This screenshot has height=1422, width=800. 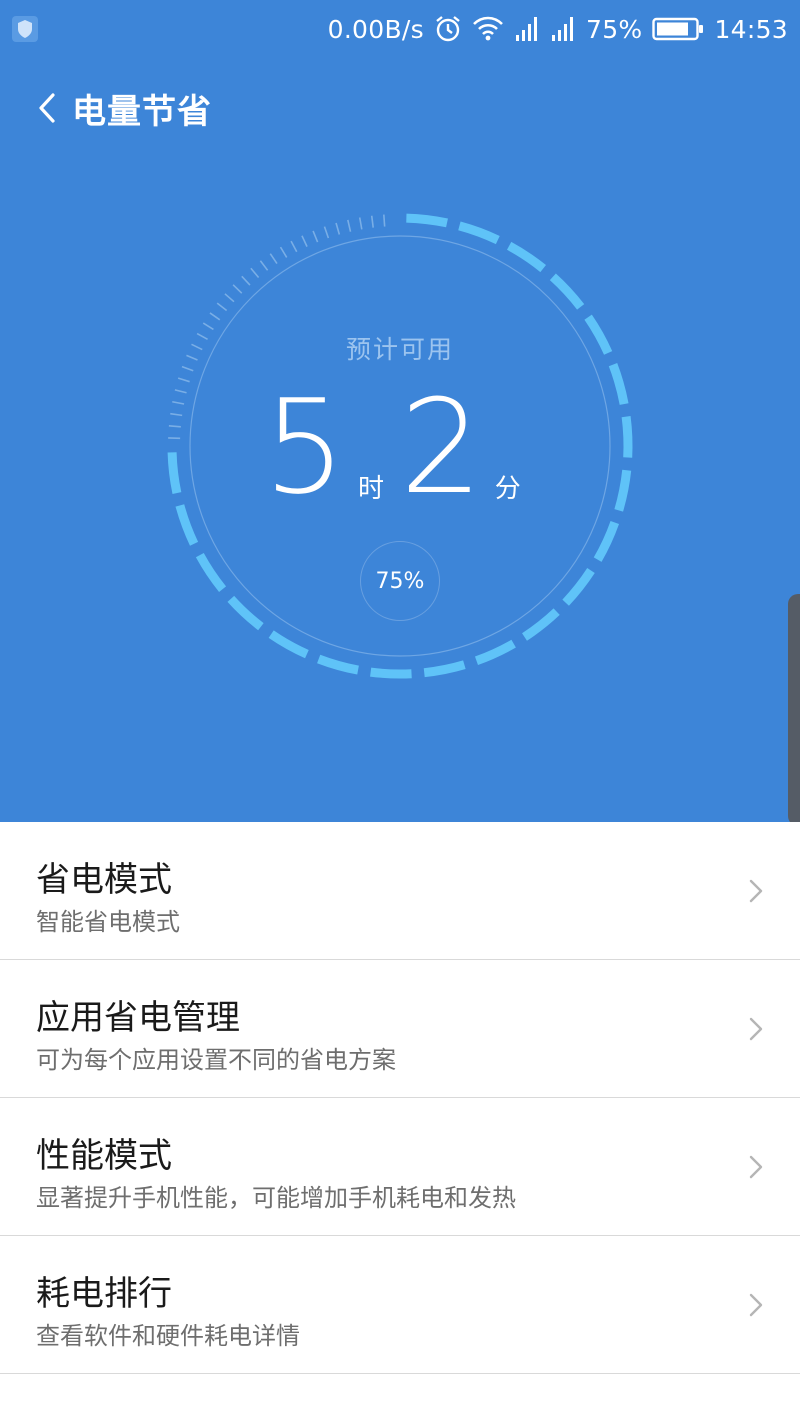 I want to click on back-button, so click(x=47, y=108).